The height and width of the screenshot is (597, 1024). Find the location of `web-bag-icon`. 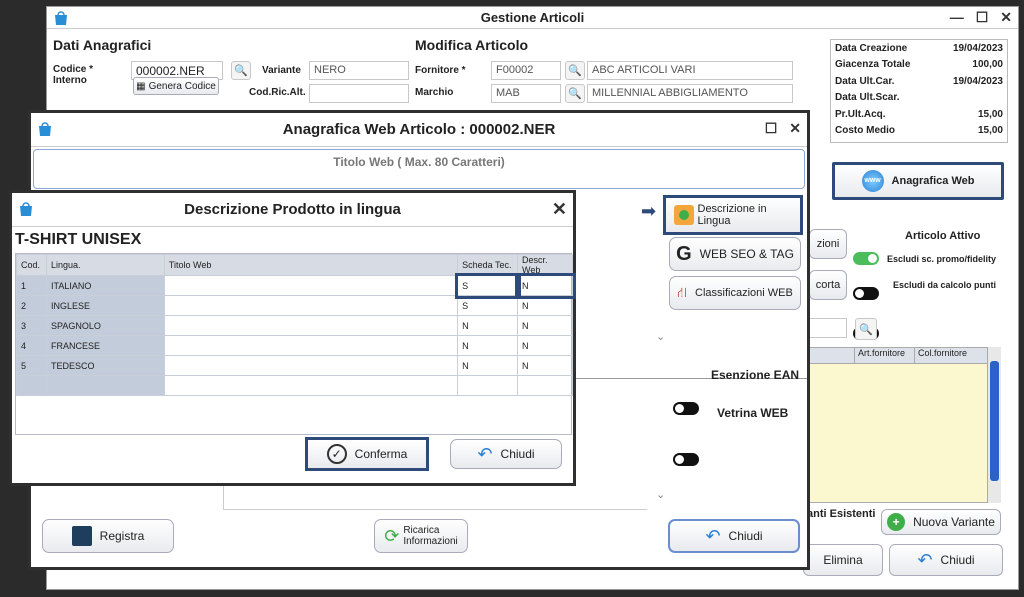

web-bag-icon is located at coordinates (45, 129).